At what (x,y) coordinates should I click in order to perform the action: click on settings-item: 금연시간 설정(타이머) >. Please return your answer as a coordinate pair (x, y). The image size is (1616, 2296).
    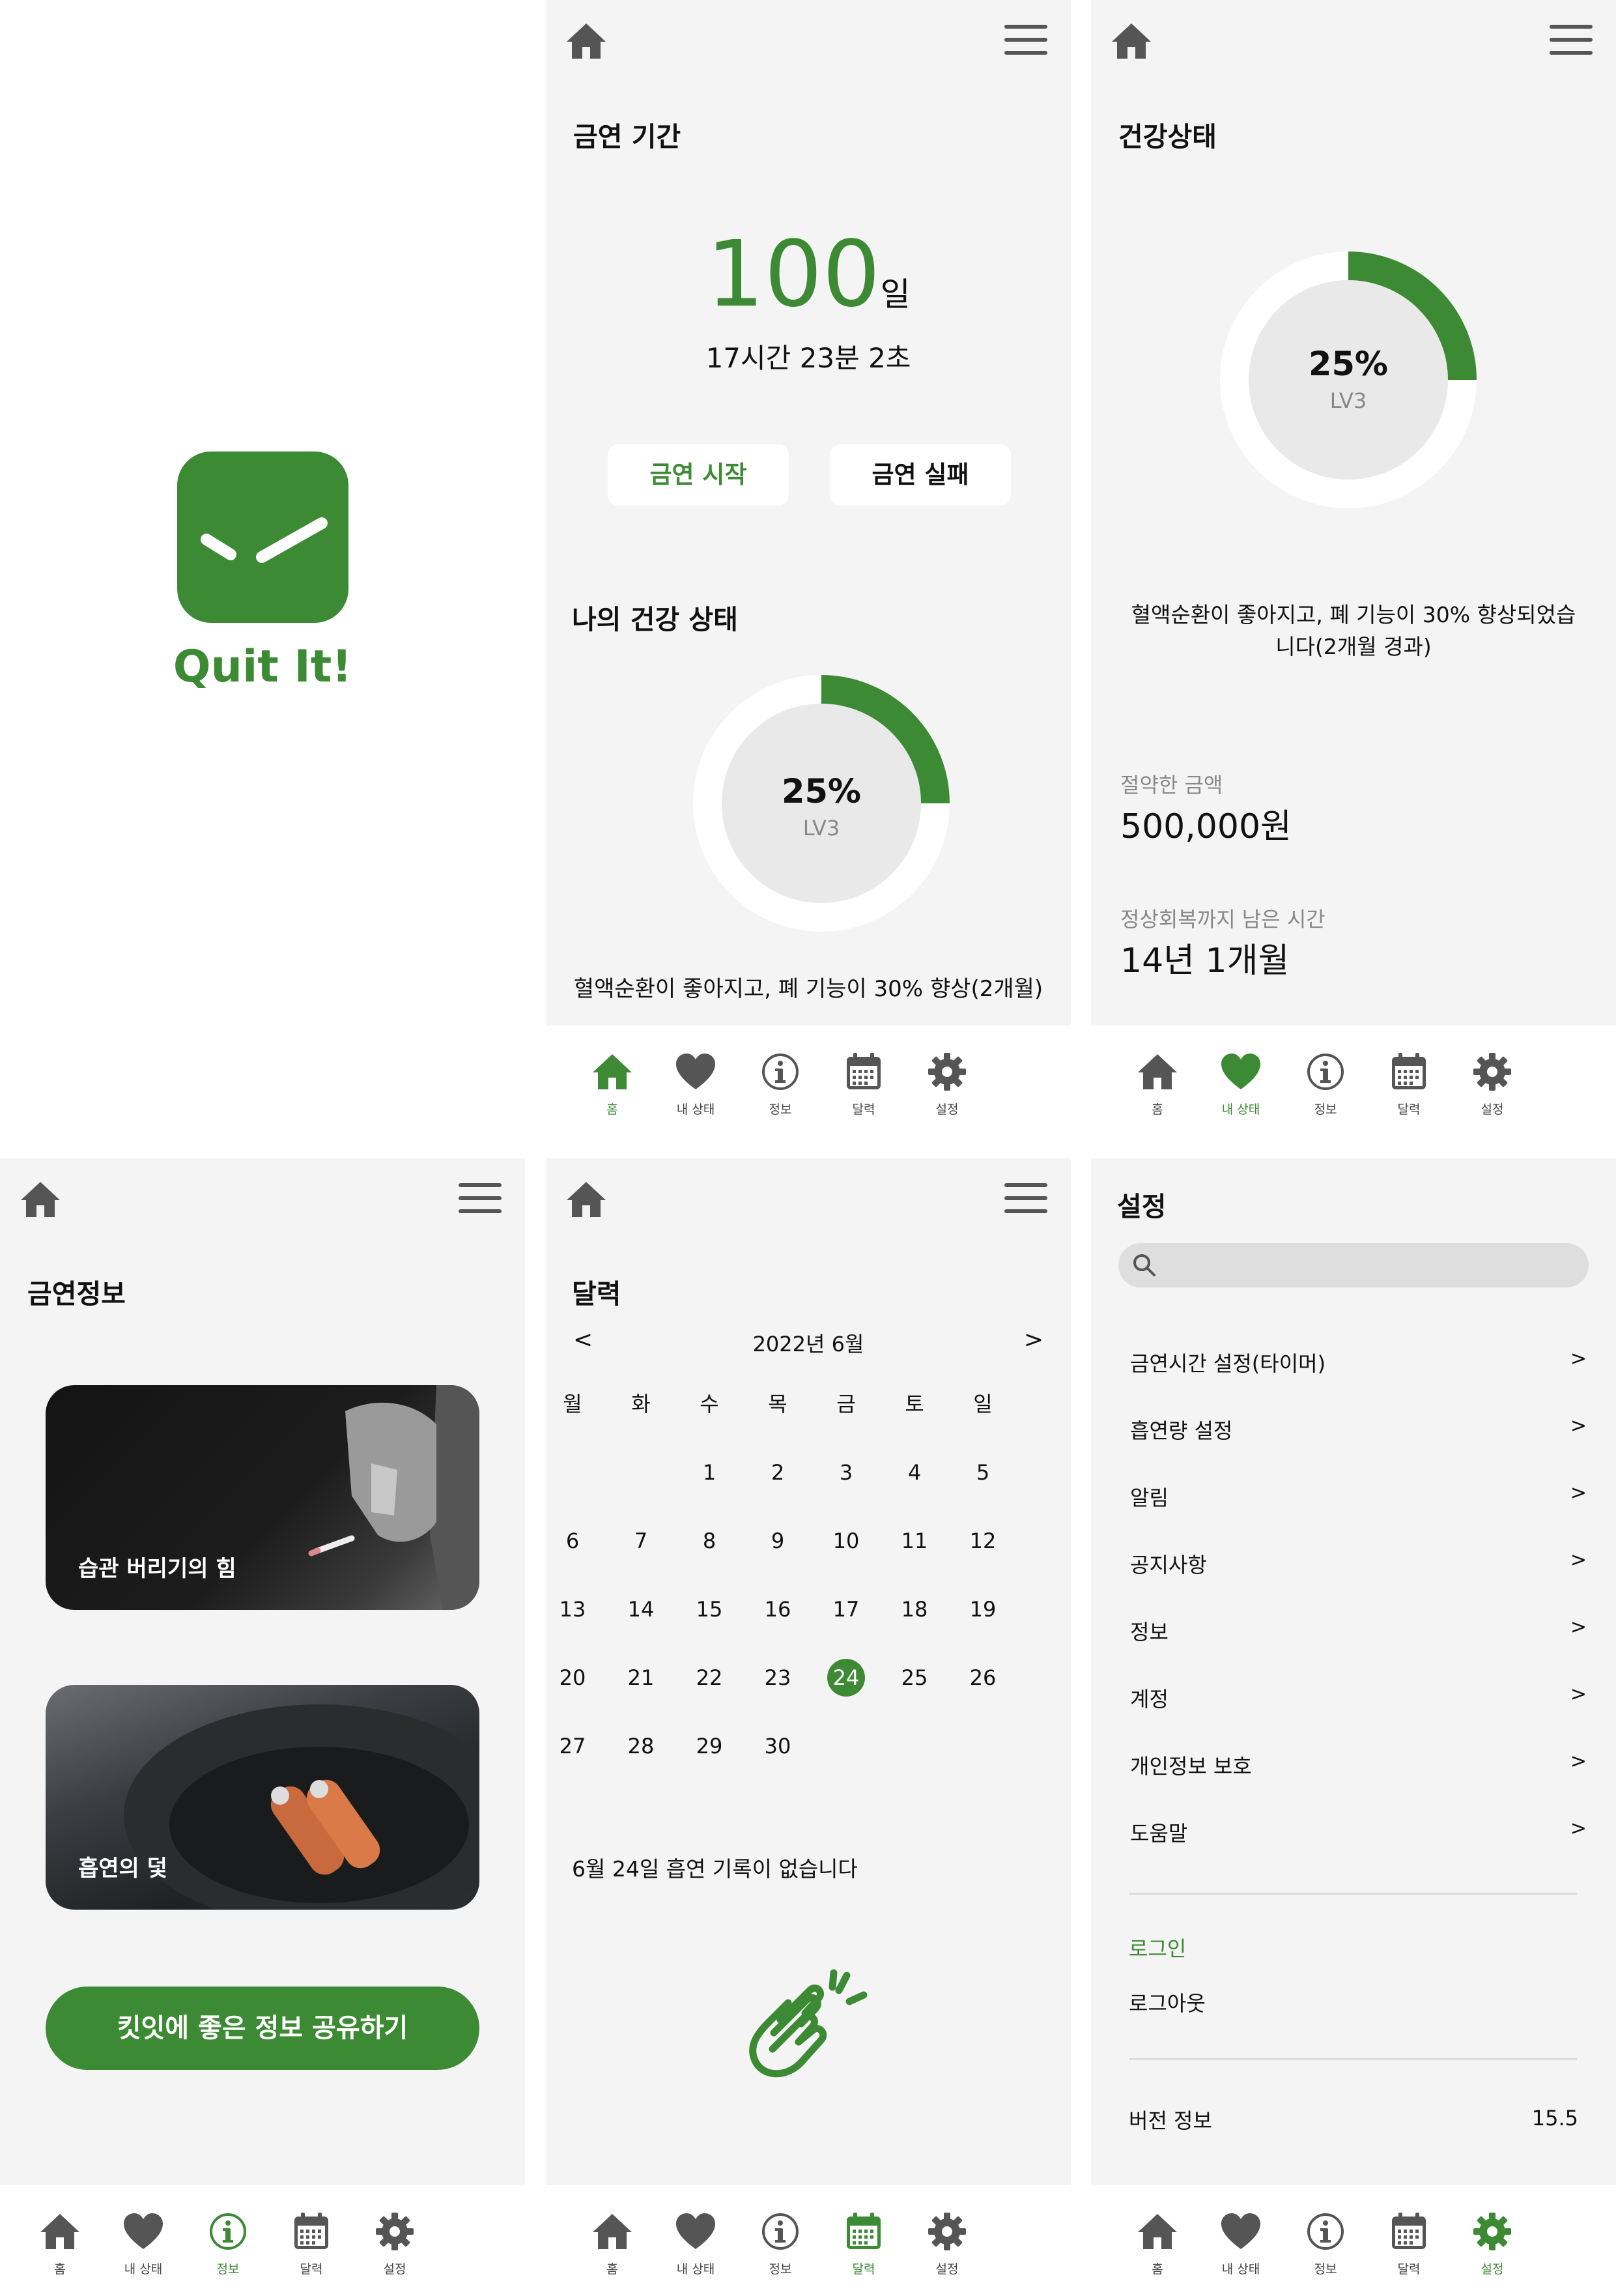
    Looking at the image, I should click on (1359, 1366).